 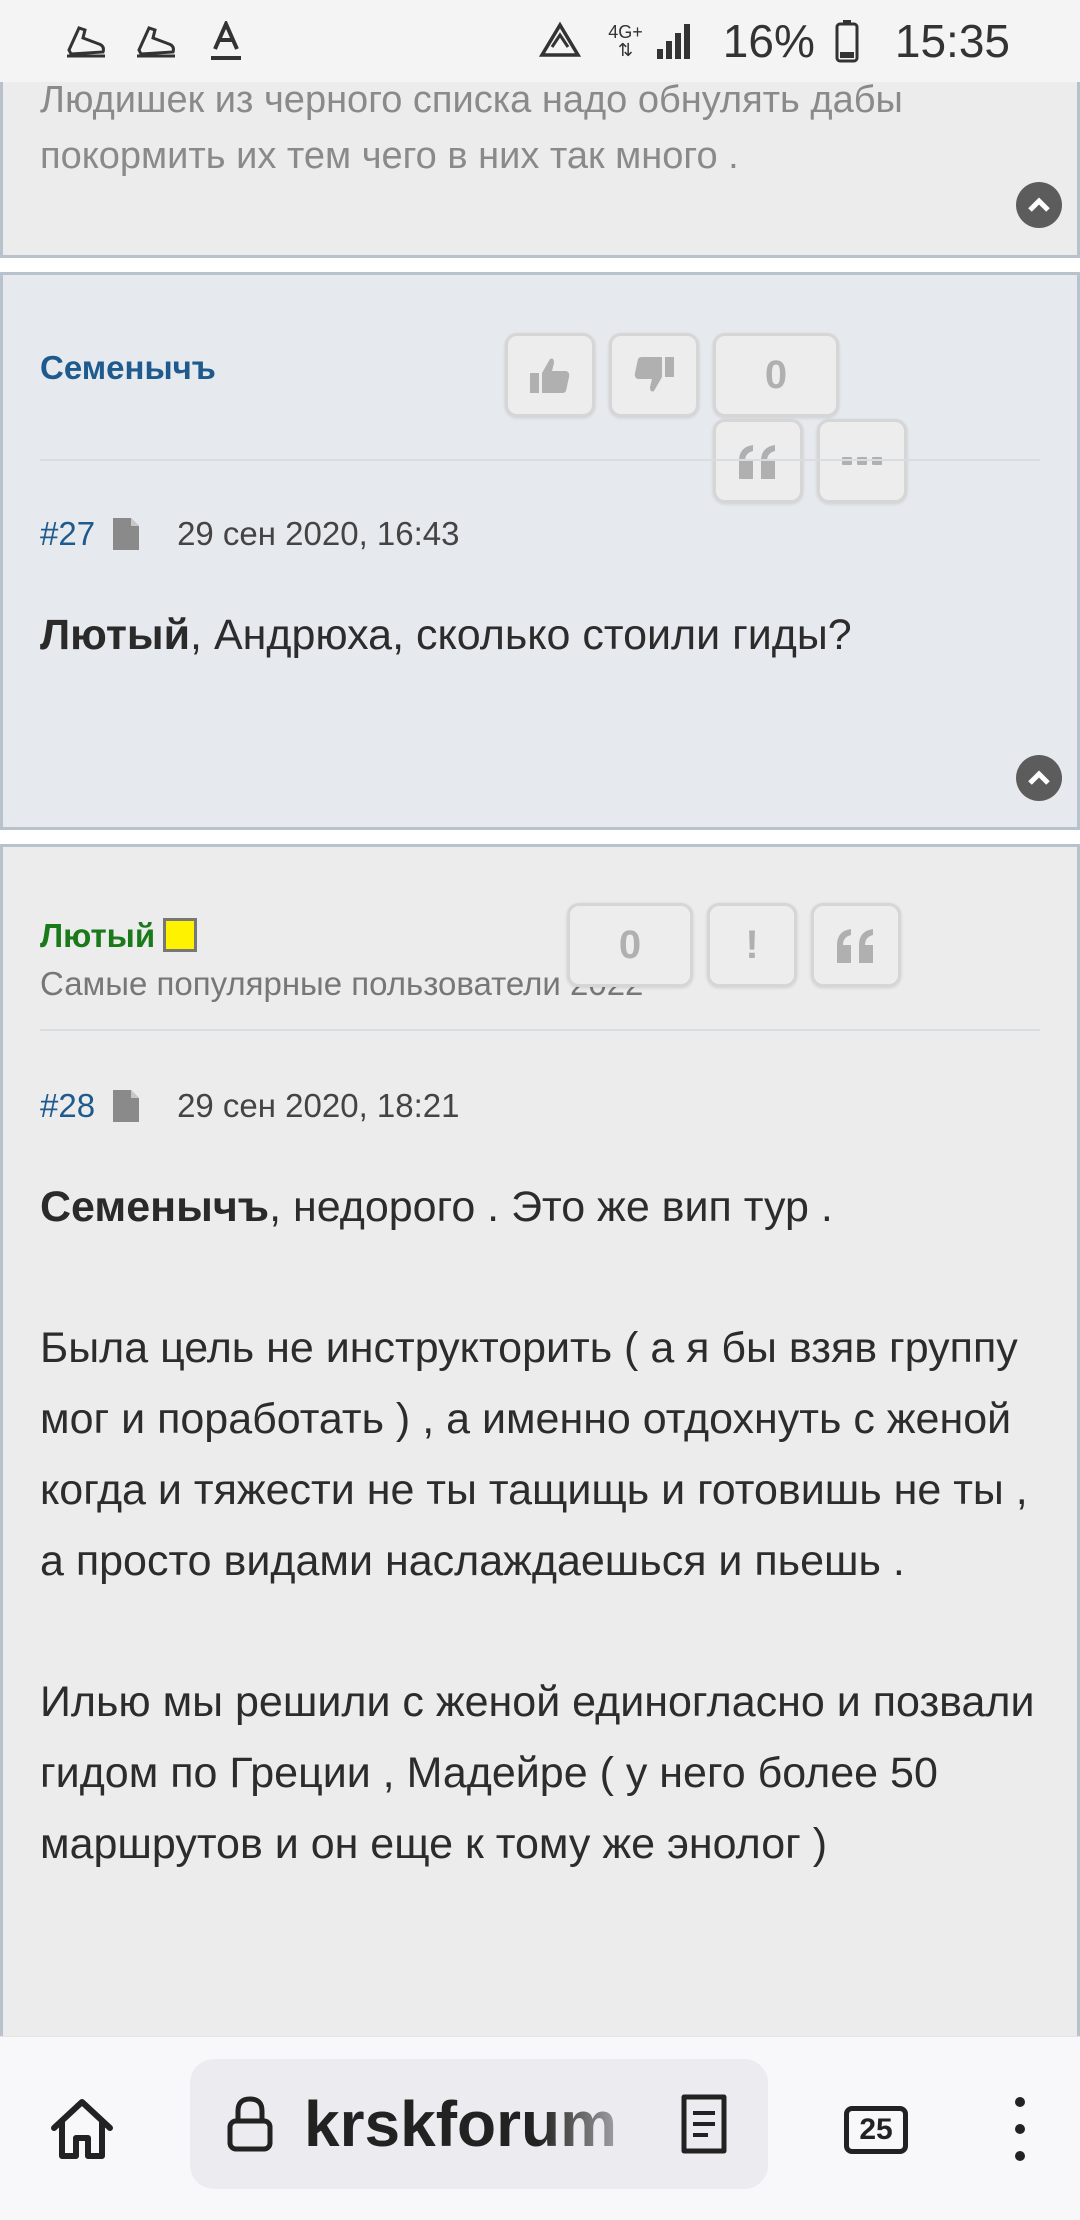 I want to click on lock-icon, so click(x=250, y=2124).